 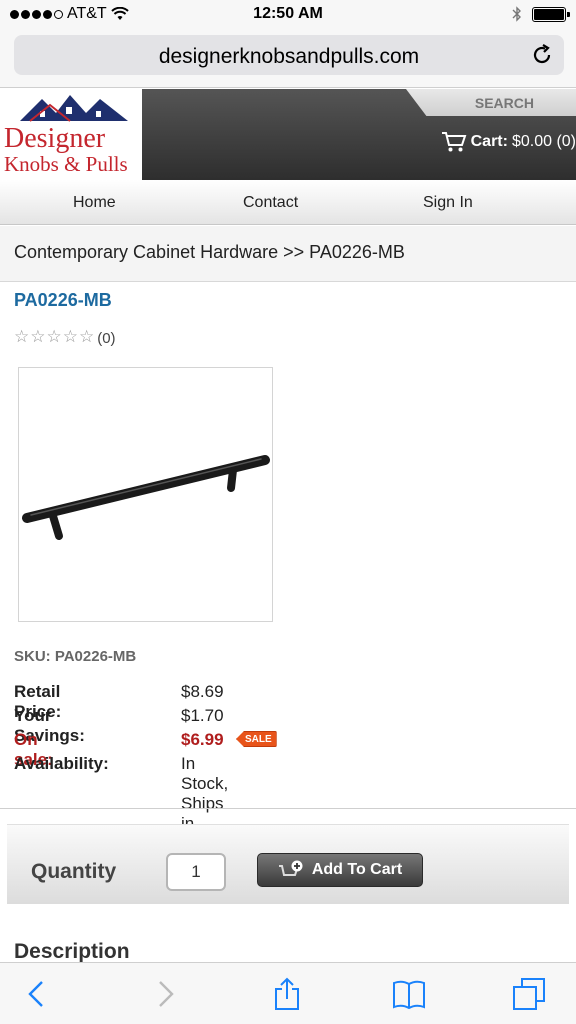 What do you see at coordinates (72, 951) in the screenshot?
I see `description-heading: Description` at bounding box center [72, 951].